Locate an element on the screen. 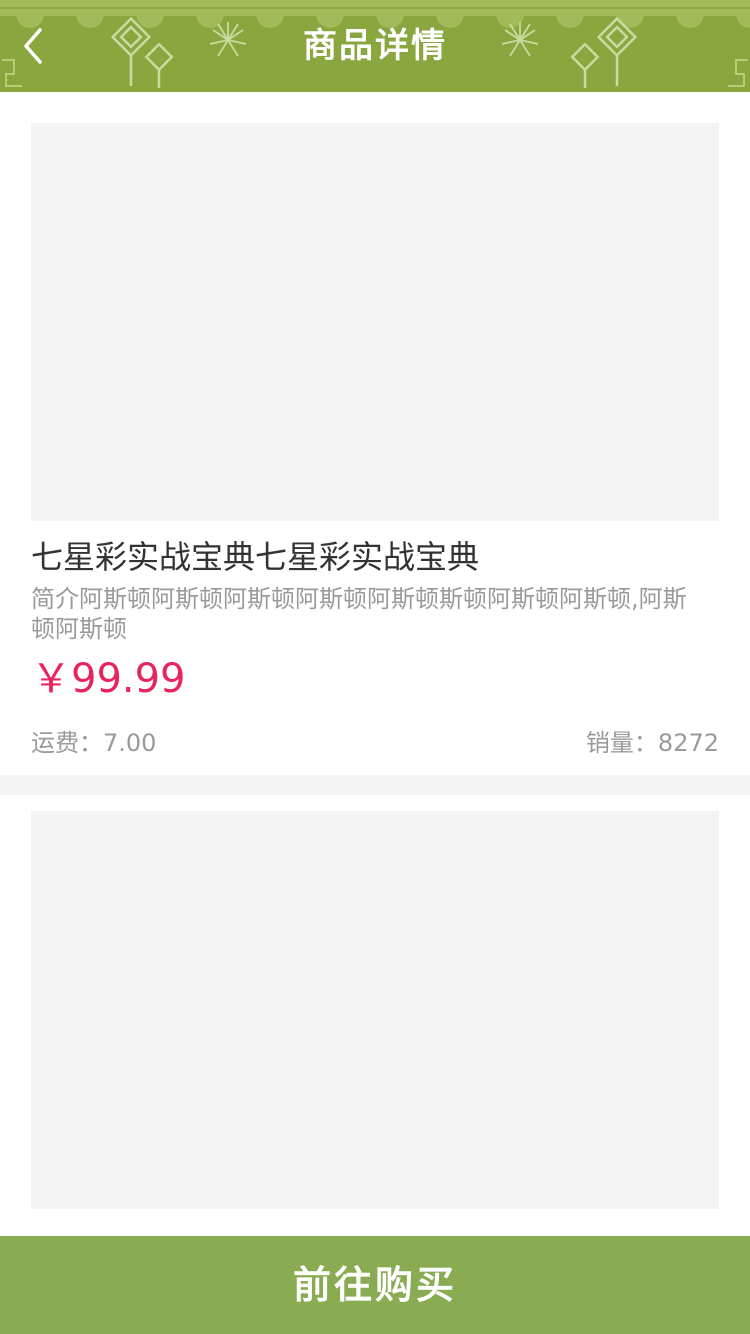 The image size is (750, 1334). product-description: 简介阿斯顿阿斯顿阿斯顿阿斯顿阿斯顿斯顿阿斯顿阿斯顿,阿斯顿阿斯顿 is located at coordinates (359, 614).